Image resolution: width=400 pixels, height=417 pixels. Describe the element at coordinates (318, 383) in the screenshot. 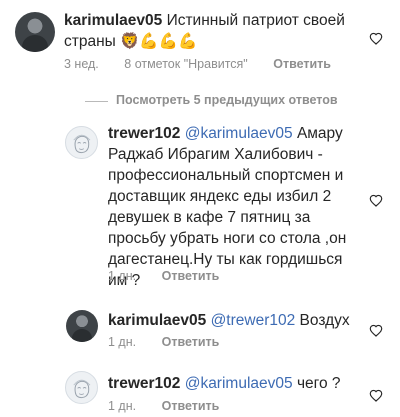

I see `comment-body: чего ?` at that location.